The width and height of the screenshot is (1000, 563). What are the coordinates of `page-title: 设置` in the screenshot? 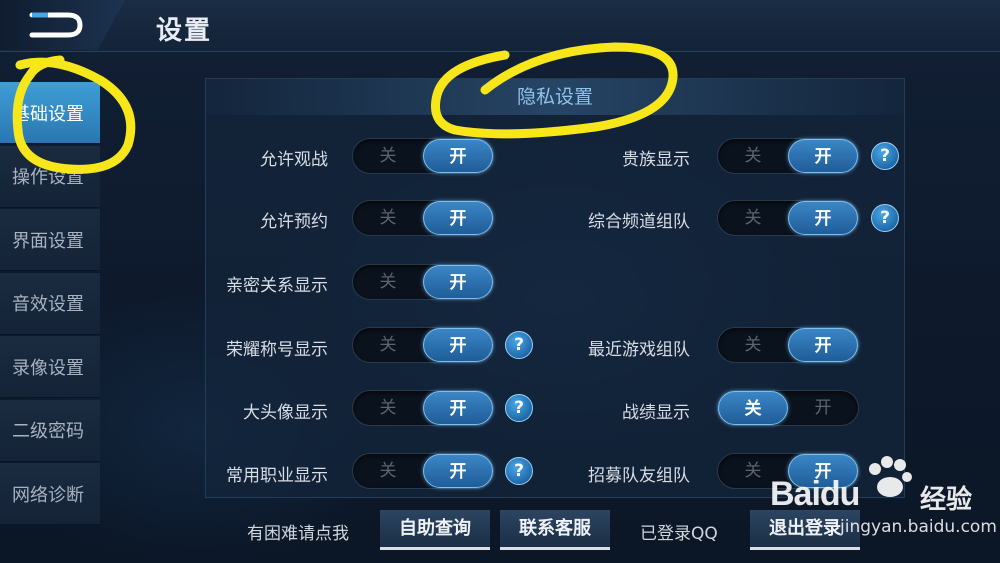 It's located at (184, 31).